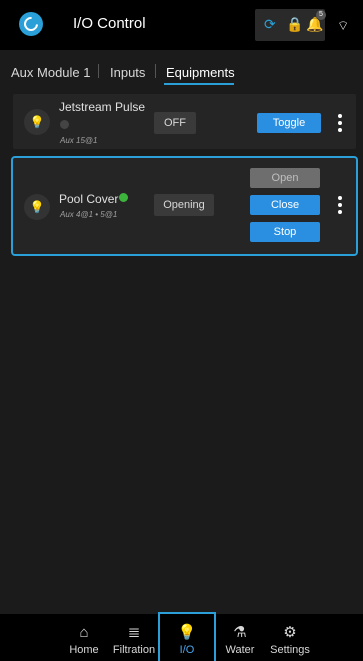  I want to click on device-card-jetstream: 💡 Jetstream Pulse Aux 15@1 OFF Toggle, so click(184, 121).